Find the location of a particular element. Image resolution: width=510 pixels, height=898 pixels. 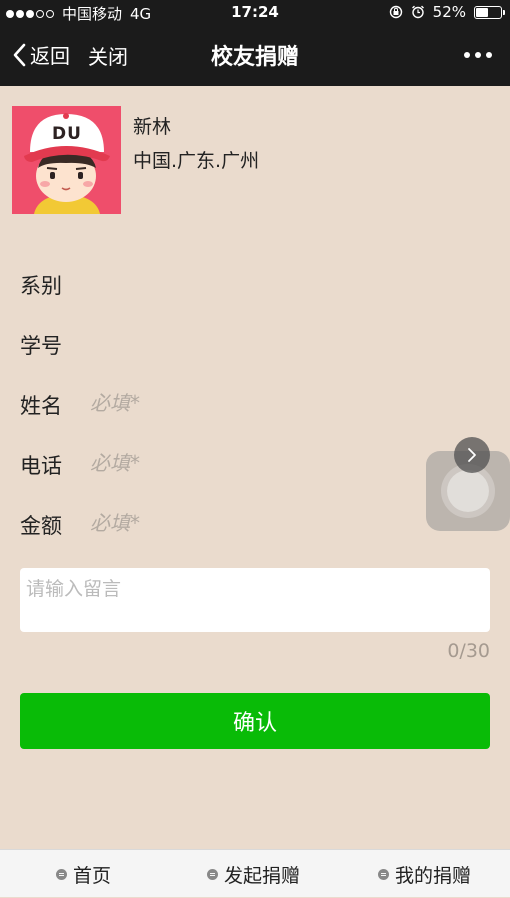

student-id-label: 学号 is located at coordinates (41, 346).